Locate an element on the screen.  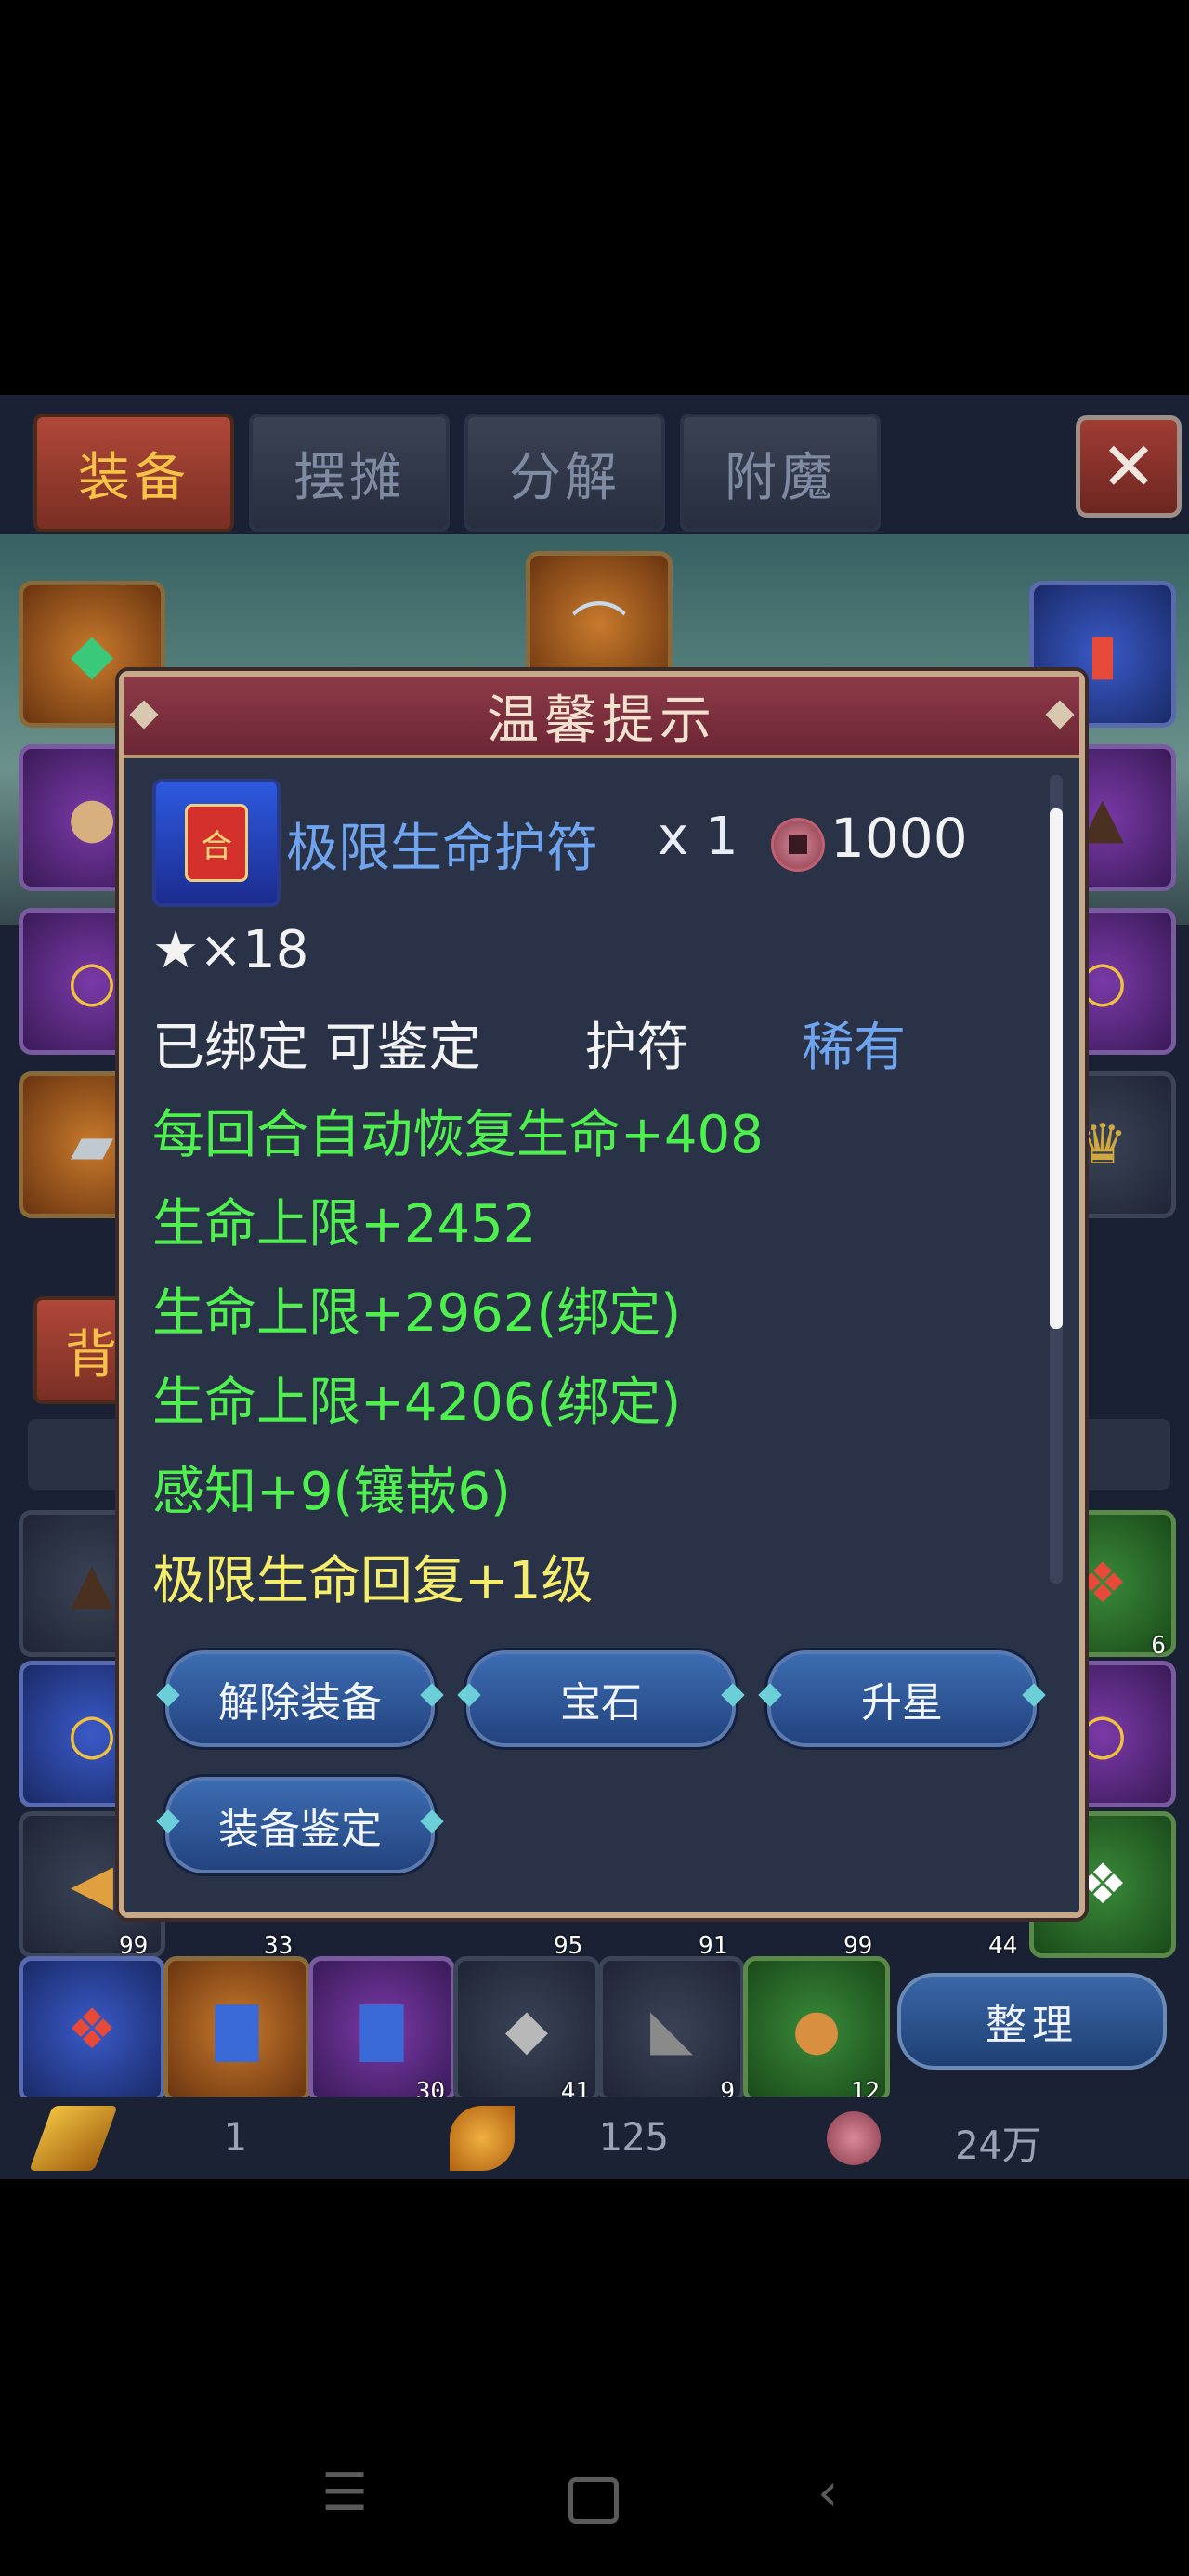
home-icon is located at coordinates (593, 2500).